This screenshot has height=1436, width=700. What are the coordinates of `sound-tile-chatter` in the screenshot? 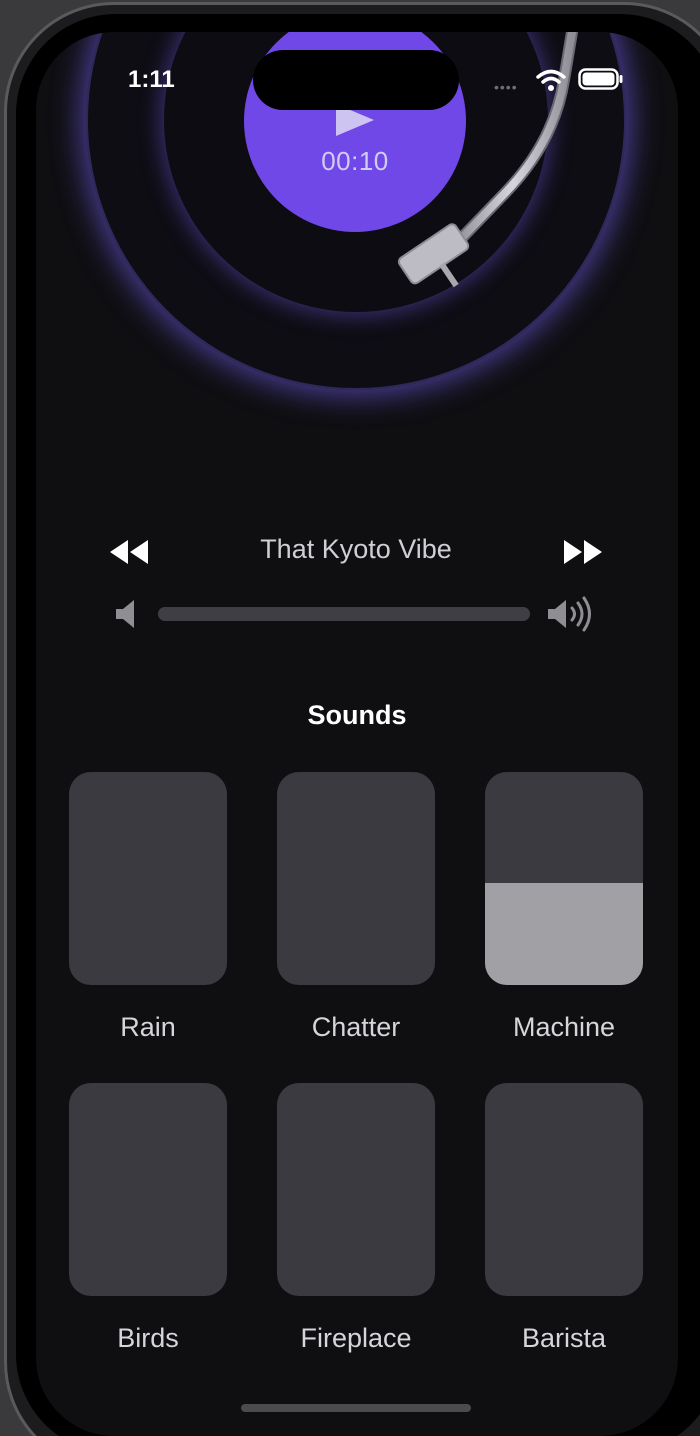 It's located at (356, 878).